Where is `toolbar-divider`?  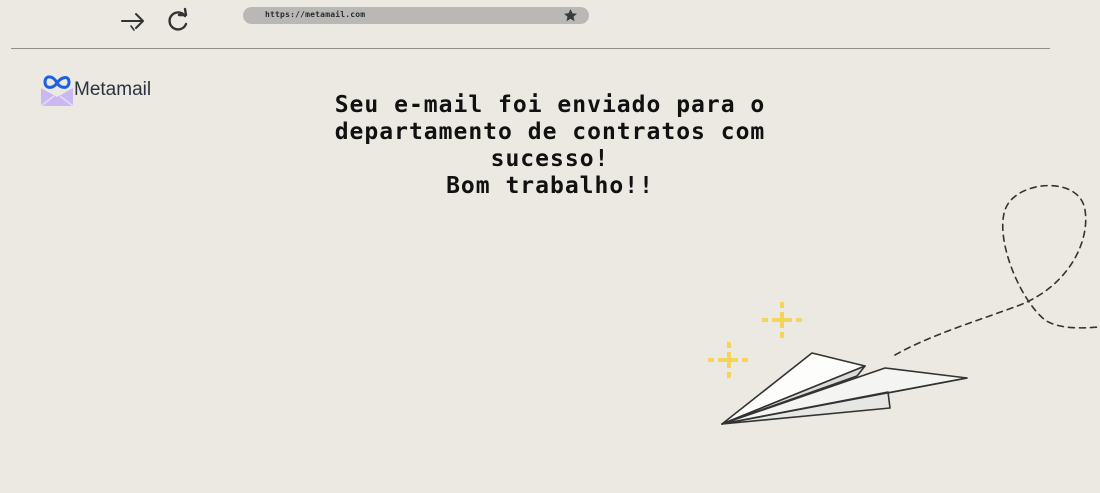 toolbar-divider is located at coordinates (530, 48).